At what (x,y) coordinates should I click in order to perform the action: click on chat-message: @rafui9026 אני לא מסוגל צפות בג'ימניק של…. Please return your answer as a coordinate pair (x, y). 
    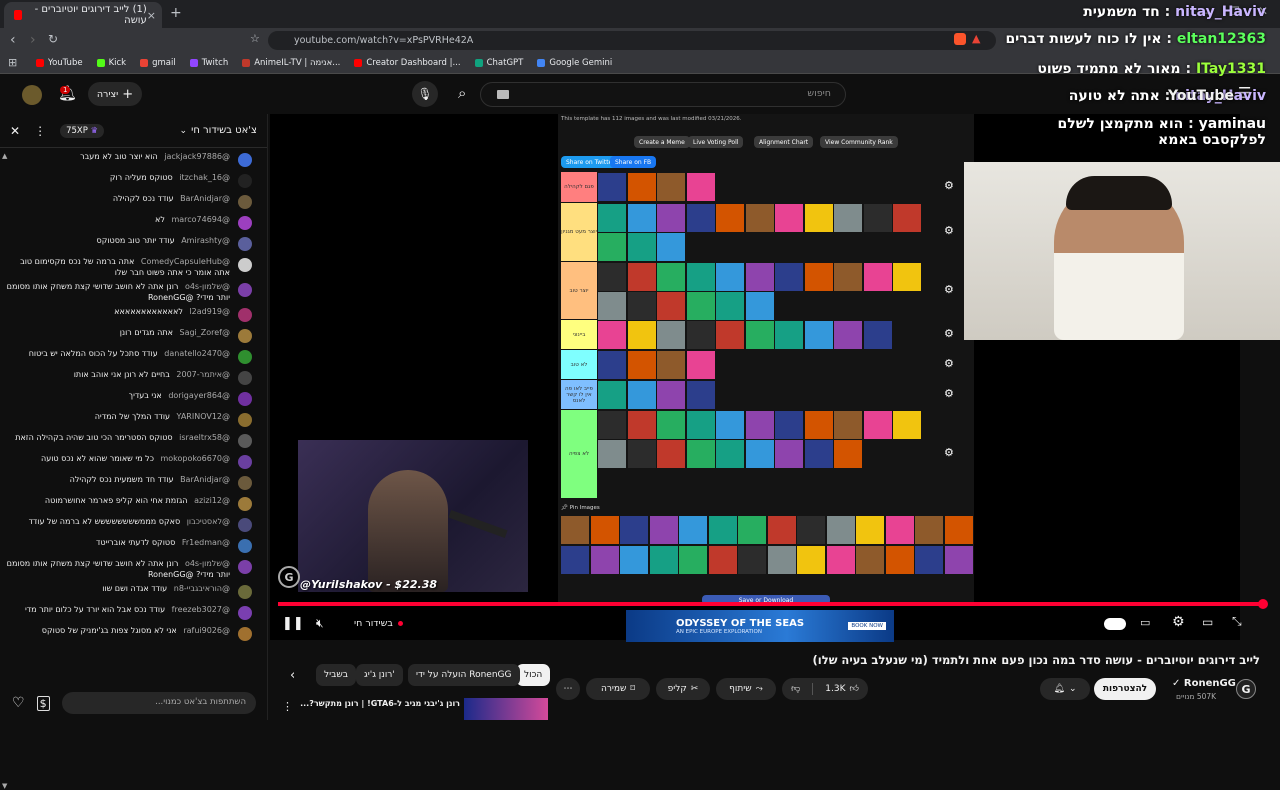
    Looking at the image, I should click on (131, 634).